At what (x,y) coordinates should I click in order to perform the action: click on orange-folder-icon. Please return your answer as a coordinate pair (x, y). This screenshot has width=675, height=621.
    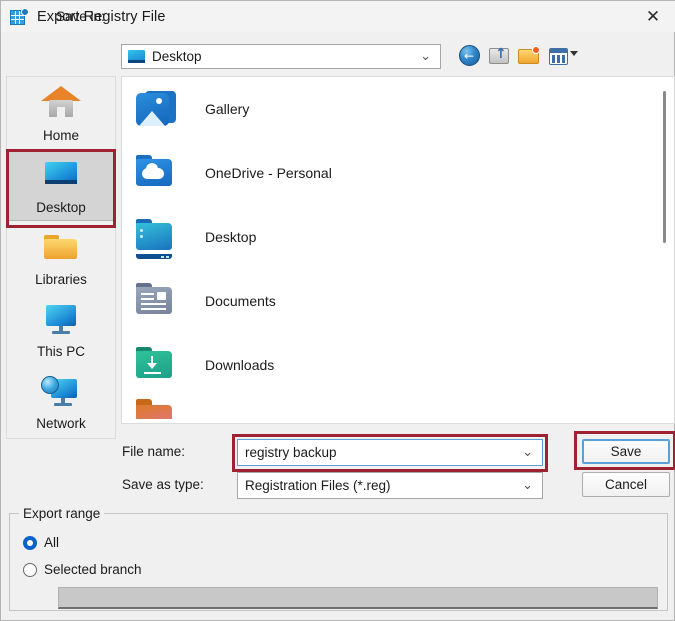
    Looking at the image, I should click on (157, 410).